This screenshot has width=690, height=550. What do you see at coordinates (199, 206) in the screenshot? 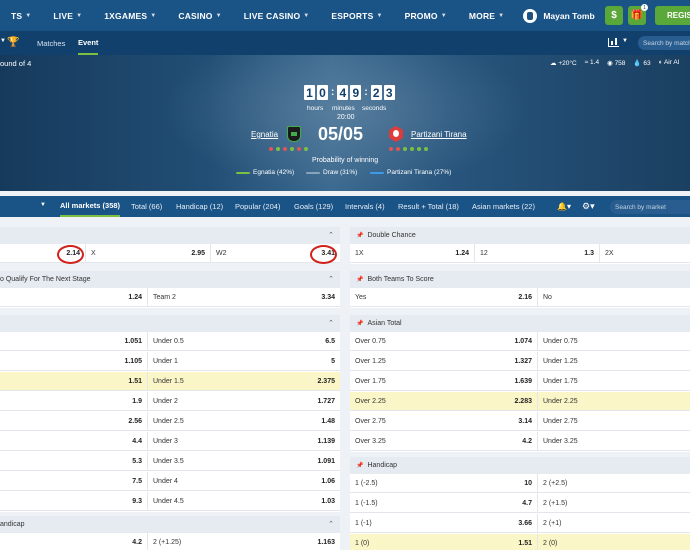
I see `tab-handicap: Handicap (12)` at bounding box center [199, 206].